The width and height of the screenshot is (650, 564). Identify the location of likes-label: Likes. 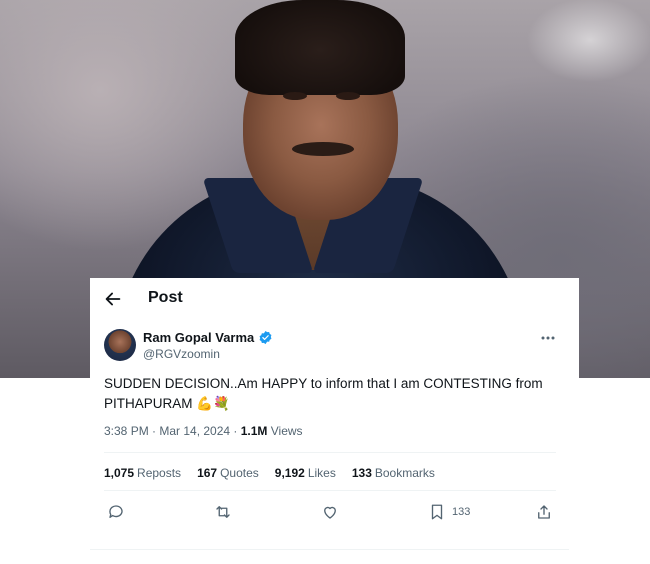
(321, 473).